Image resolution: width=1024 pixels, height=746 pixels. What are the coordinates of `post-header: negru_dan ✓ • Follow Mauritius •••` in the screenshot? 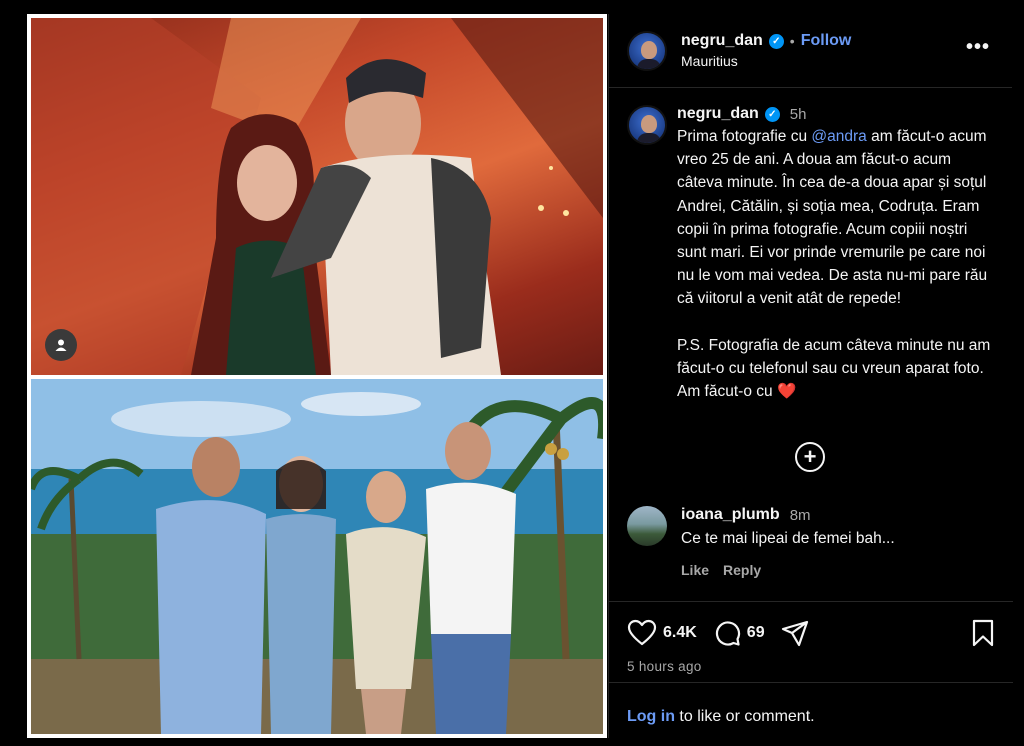 It's located at (810, 51).